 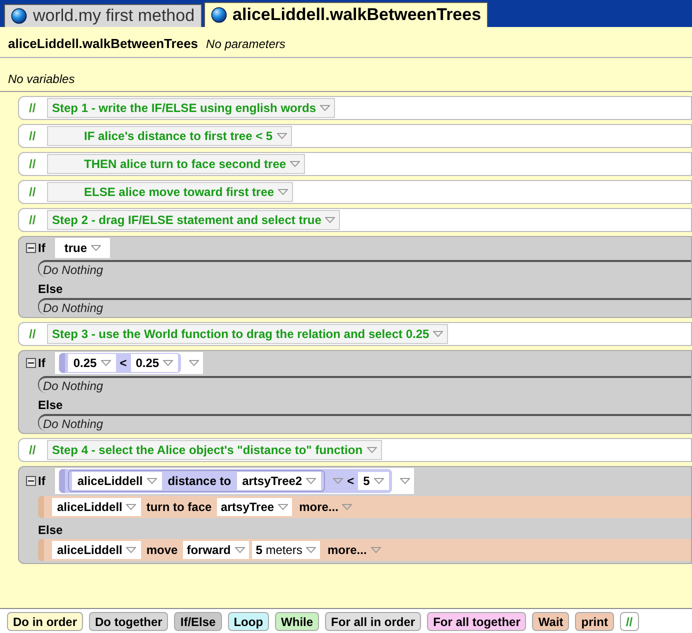 I want to click on palette-button: While, so click(x=297, y=621).